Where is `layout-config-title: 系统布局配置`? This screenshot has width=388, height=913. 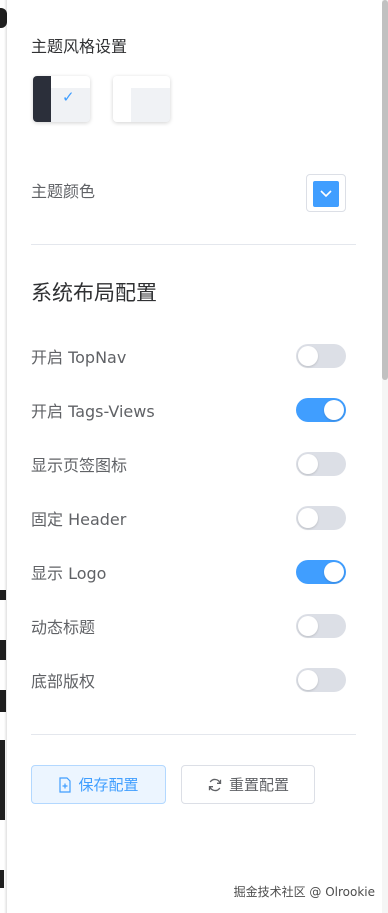 layout-config-title: 系统布局配置 is located at coordinates (94, 293).